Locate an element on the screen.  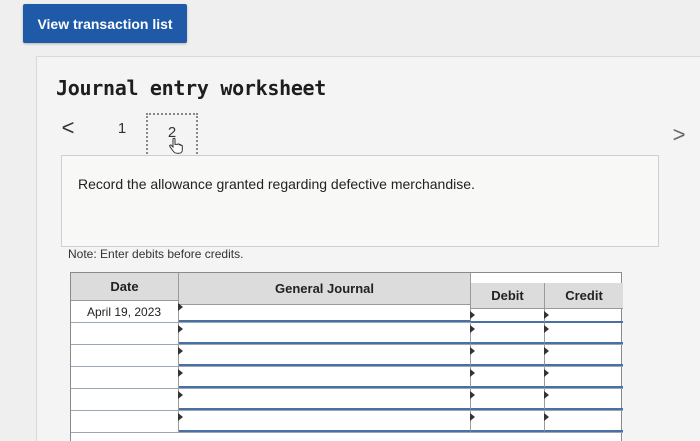
chevron-left-icon: < is located at coordinates (68, 127).